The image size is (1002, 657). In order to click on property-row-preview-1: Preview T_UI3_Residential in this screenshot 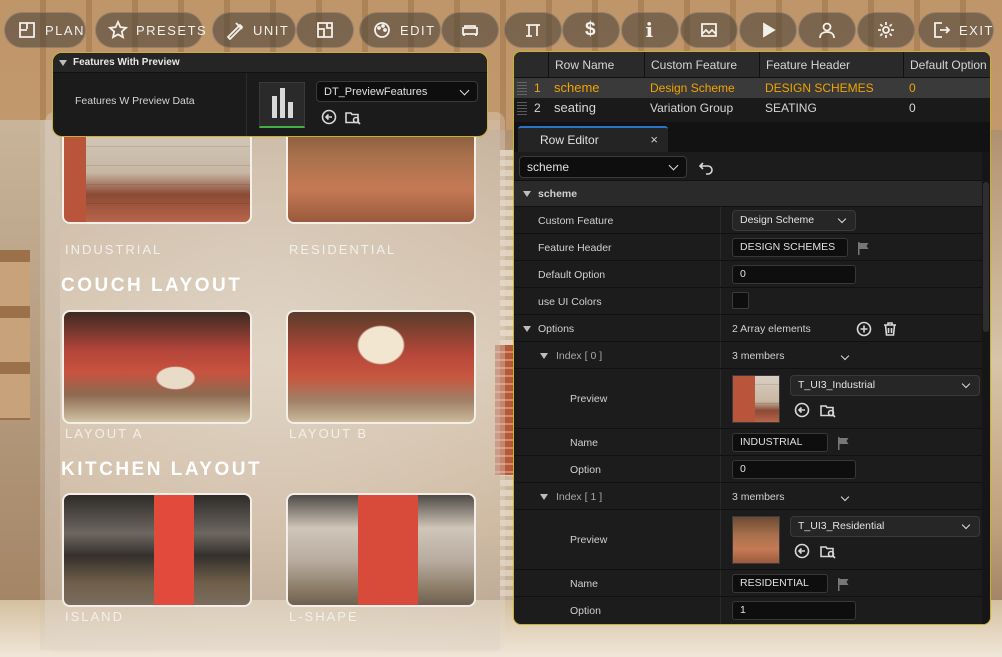, I will do `click(752, 539)`.